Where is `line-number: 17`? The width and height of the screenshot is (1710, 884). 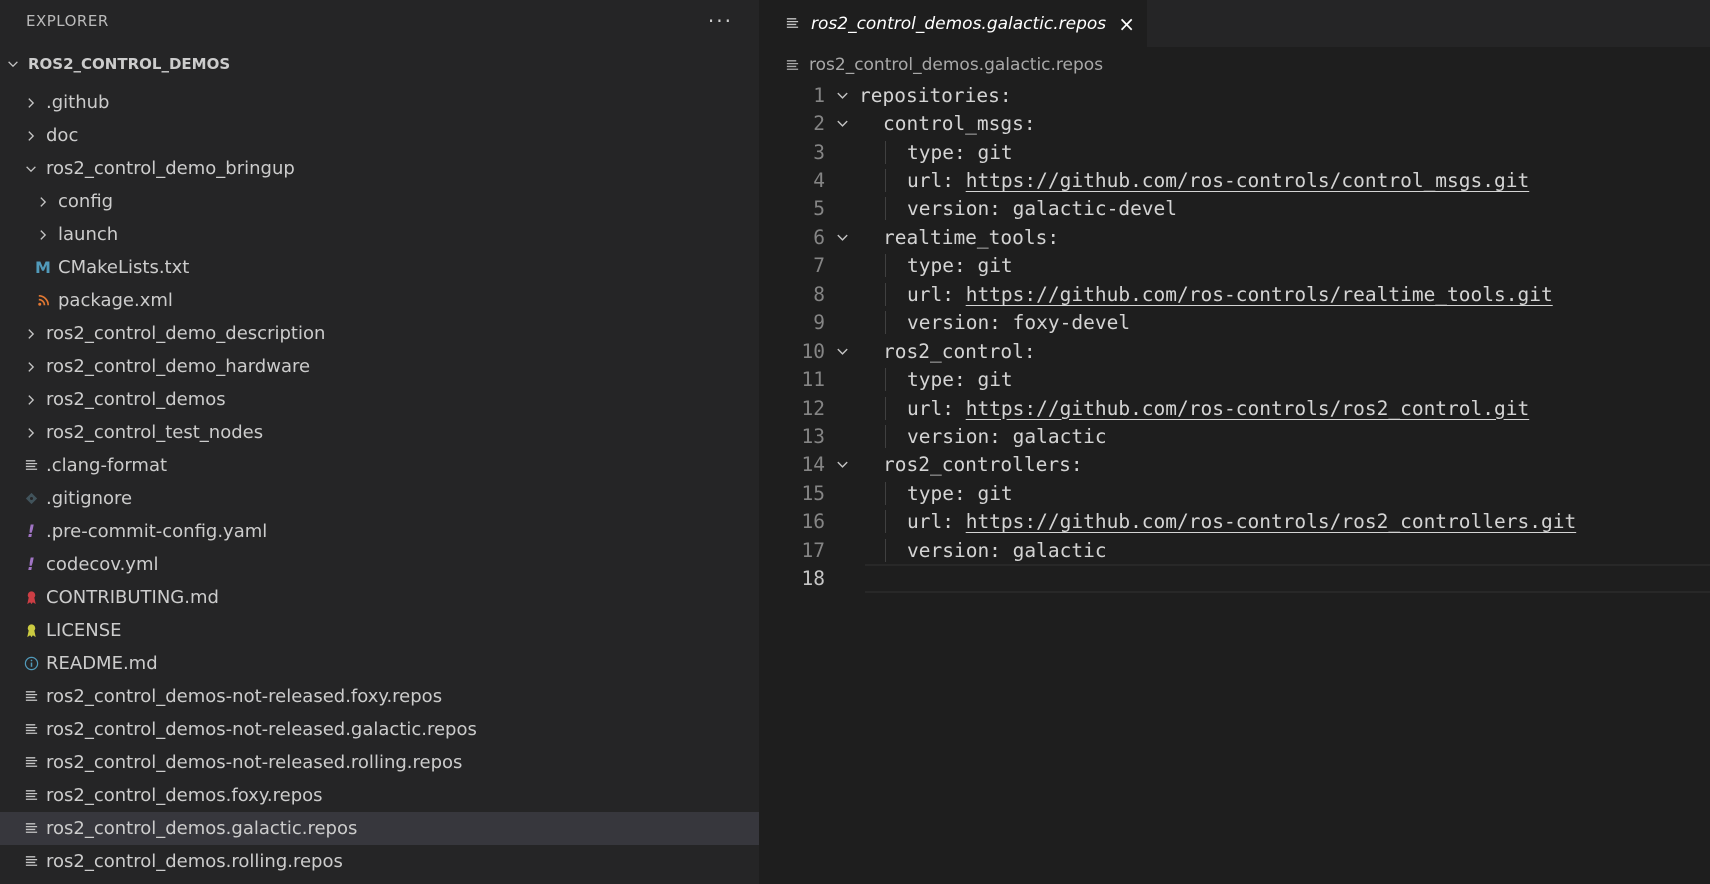 line-number: 17 is located at coordinates (813, 550).